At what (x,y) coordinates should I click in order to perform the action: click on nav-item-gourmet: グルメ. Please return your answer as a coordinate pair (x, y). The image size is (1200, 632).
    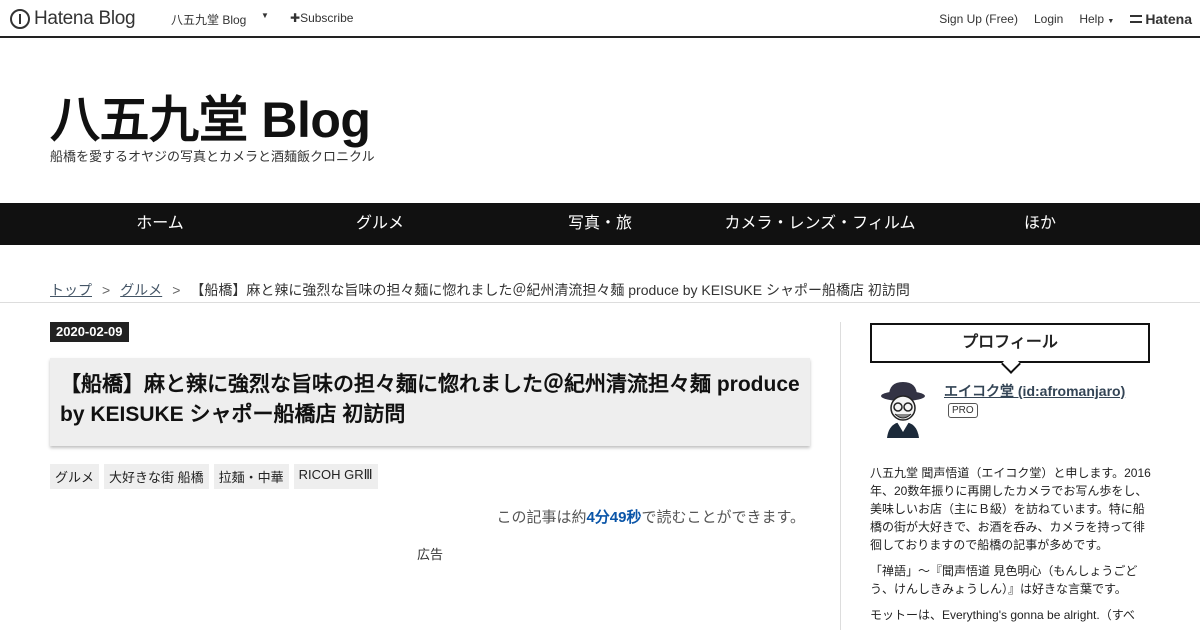
    Looking at the image, I should click on (380, 224).